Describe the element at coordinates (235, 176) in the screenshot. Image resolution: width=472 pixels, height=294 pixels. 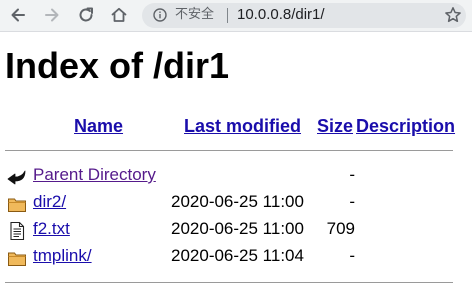
I see `table-row: Parent Directory -` at that location.